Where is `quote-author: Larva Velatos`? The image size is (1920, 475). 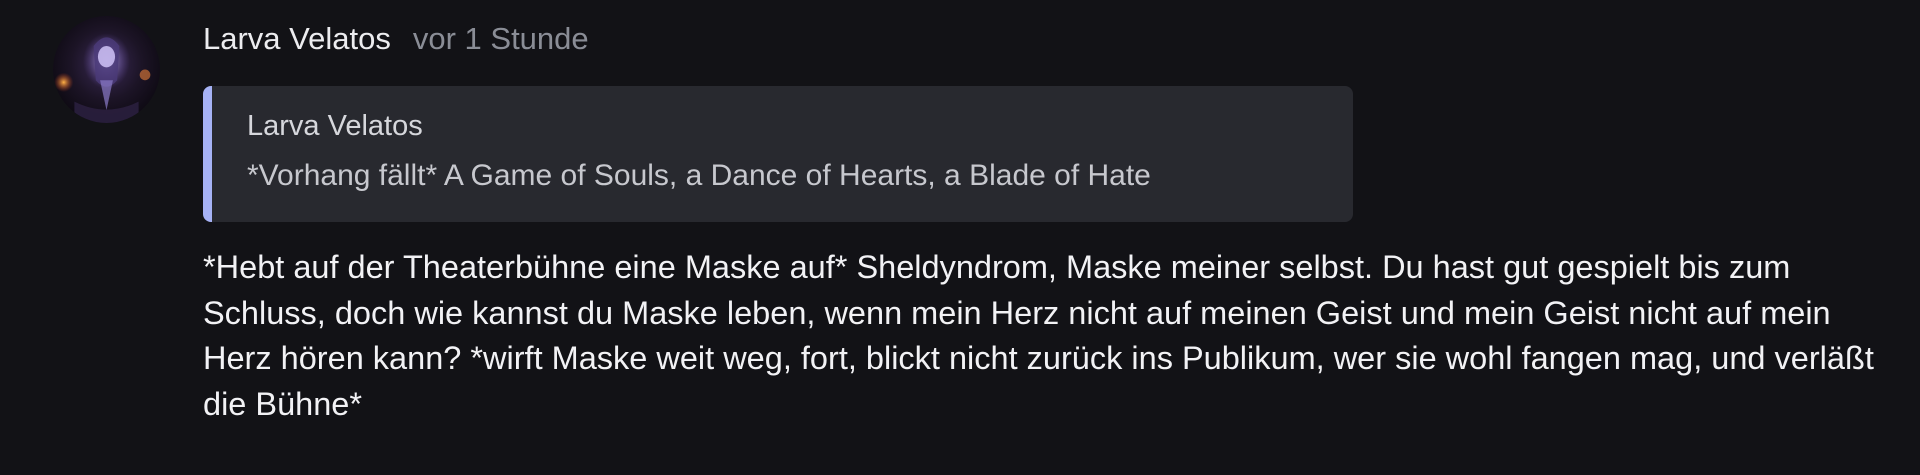 quote-author: Larva Velatos is located at coordinates (335, 126).